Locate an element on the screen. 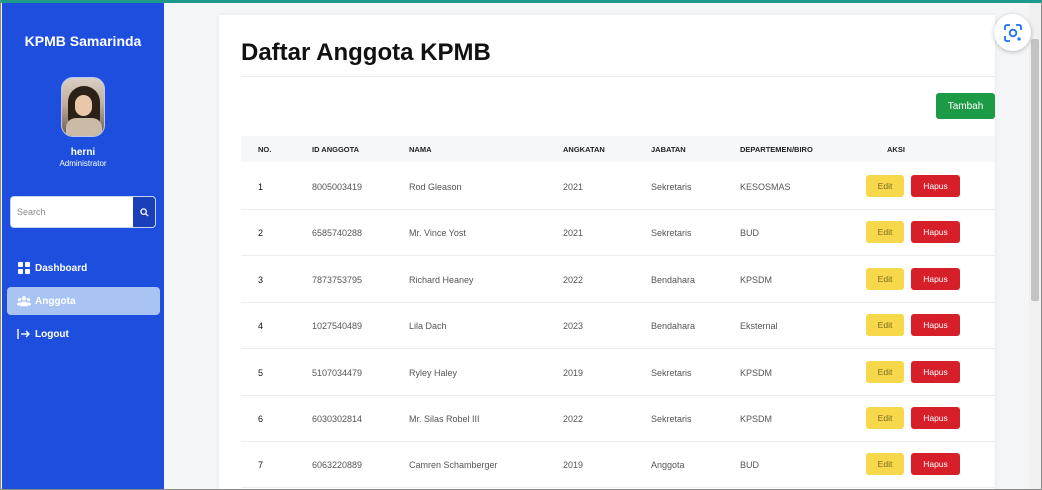 The image size is (1042, 490). grid-icon is located at coordinates (24, 268).